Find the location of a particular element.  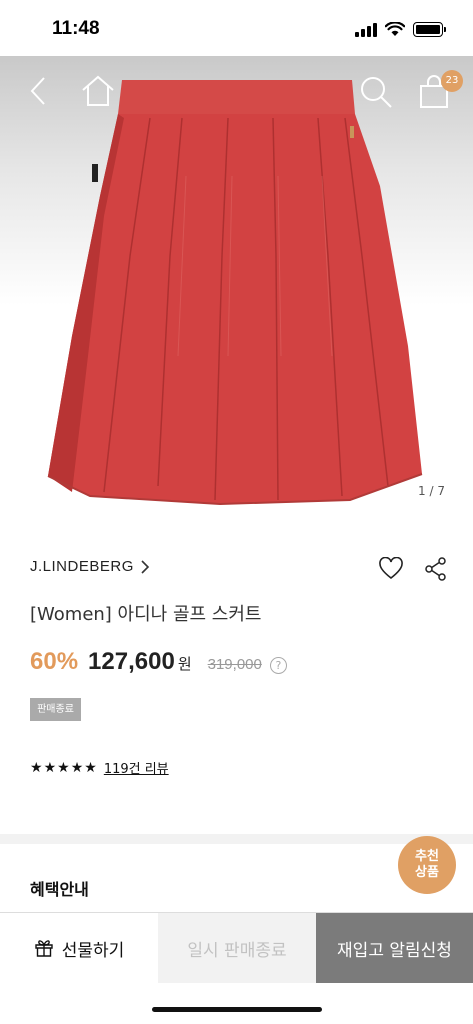

chevron-right-icon is located at coordinates (145, 566).